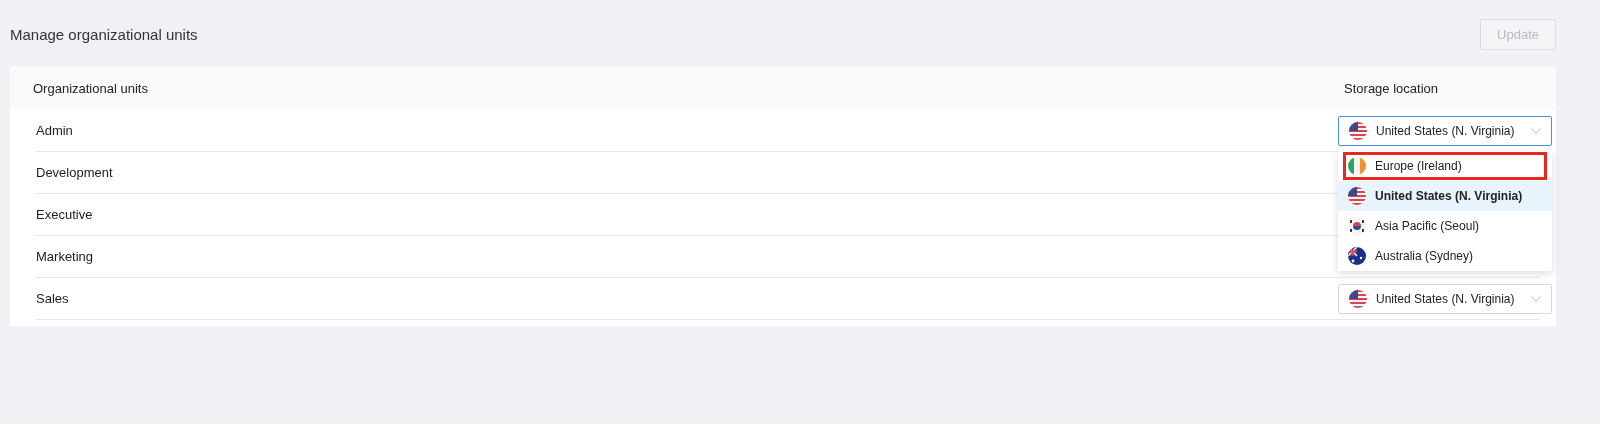 This screenshot has height=424, width=1600. Describe the element at coordinates (52, 298) in the screenshot. I see `unit-name: Sales` at that location.